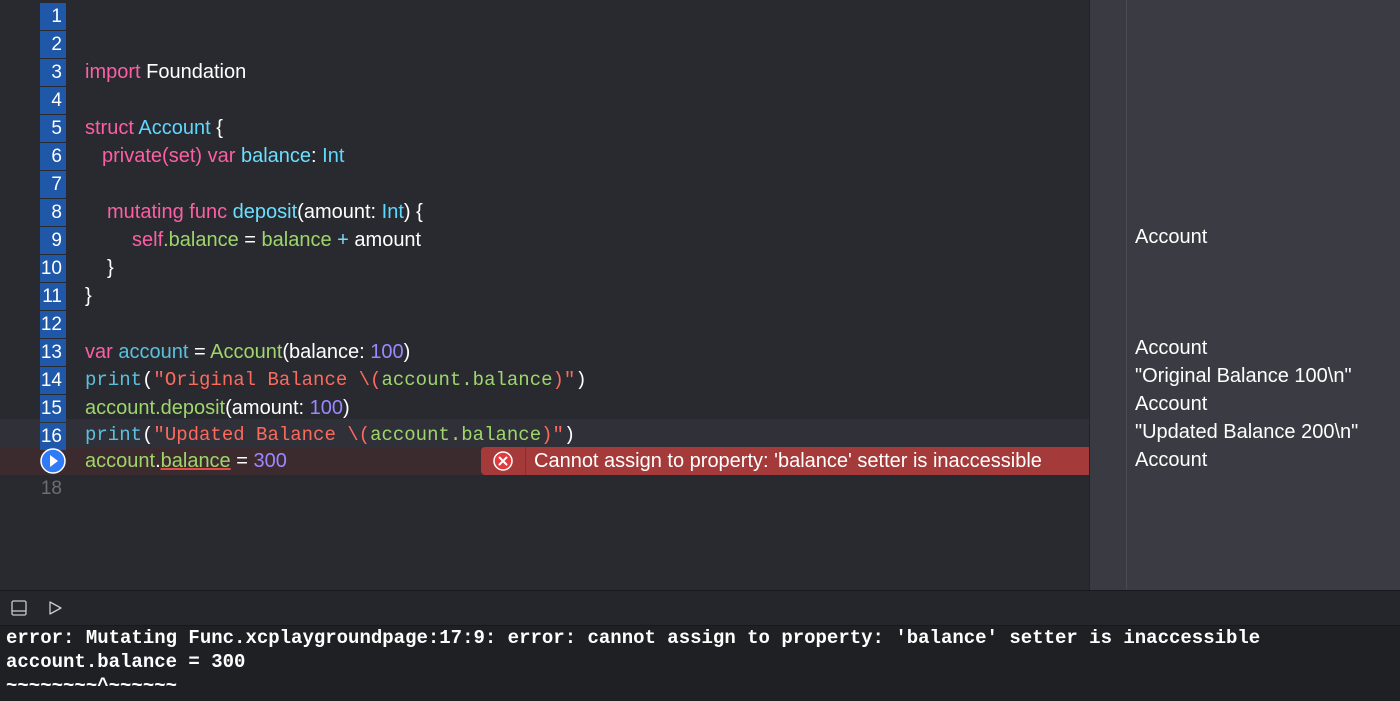 This screenshot has width=1400, height=701. Describe the element at coordinates (267, 380) in the screenshot. I see `string-literal: "Original Balance \(` at that location.